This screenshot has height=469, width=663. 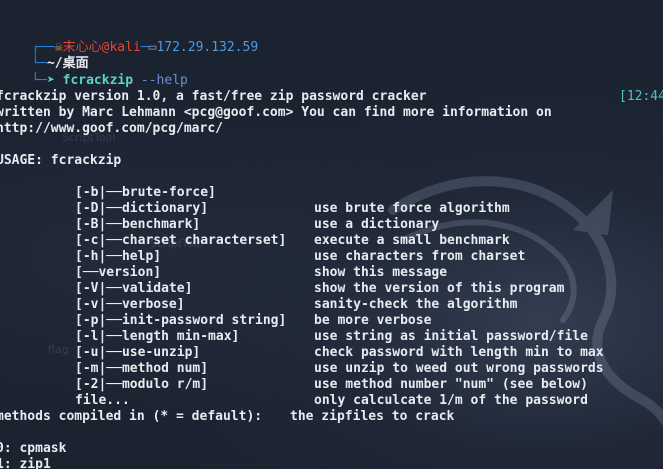 I want to click on prompt-header-line: ┌──☠末心心@kali─▭172.29.132.59, so click(x=129, y=39).